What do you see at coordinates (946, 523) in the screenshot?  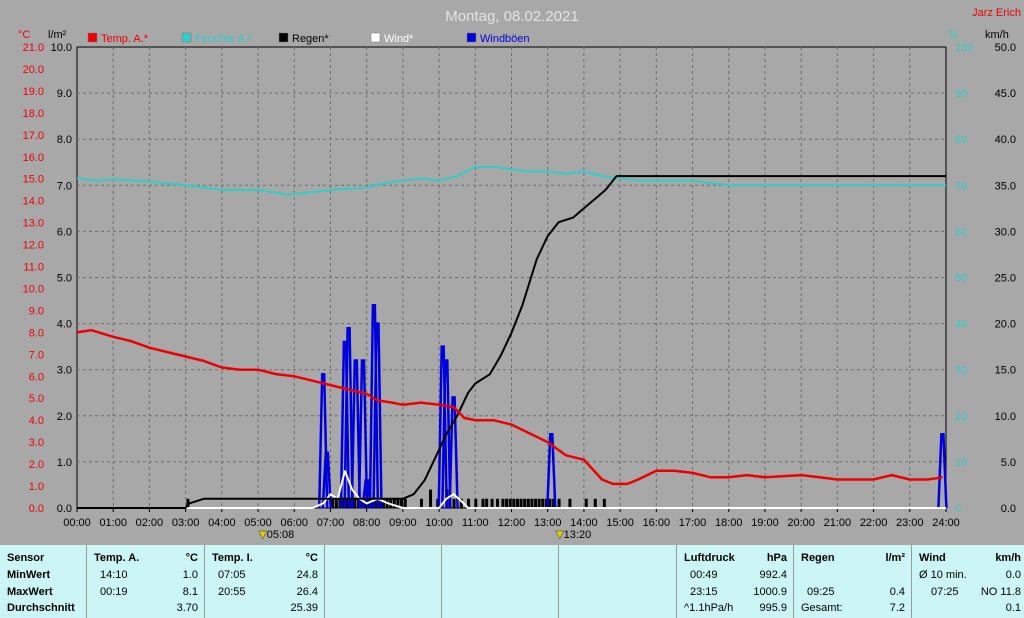 I see `x-tick-label: 24:00` at bounding box center [946, 523].